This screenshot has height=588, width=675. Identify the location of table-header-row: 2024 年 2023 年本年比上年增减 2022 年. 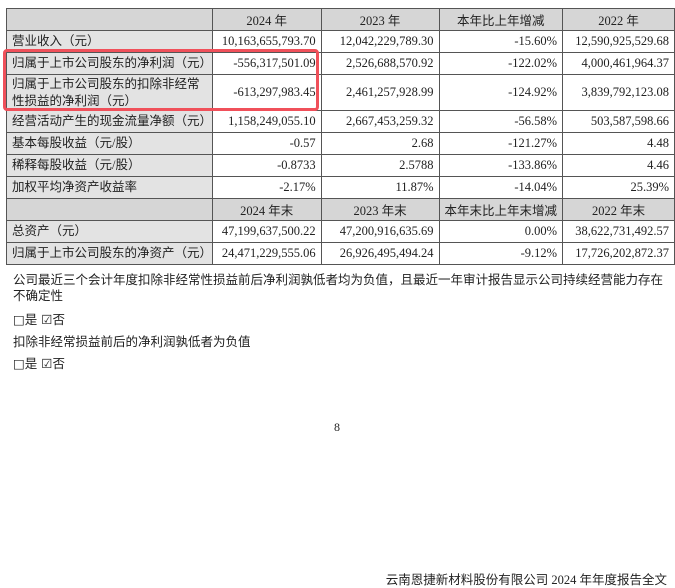
(340, 19).